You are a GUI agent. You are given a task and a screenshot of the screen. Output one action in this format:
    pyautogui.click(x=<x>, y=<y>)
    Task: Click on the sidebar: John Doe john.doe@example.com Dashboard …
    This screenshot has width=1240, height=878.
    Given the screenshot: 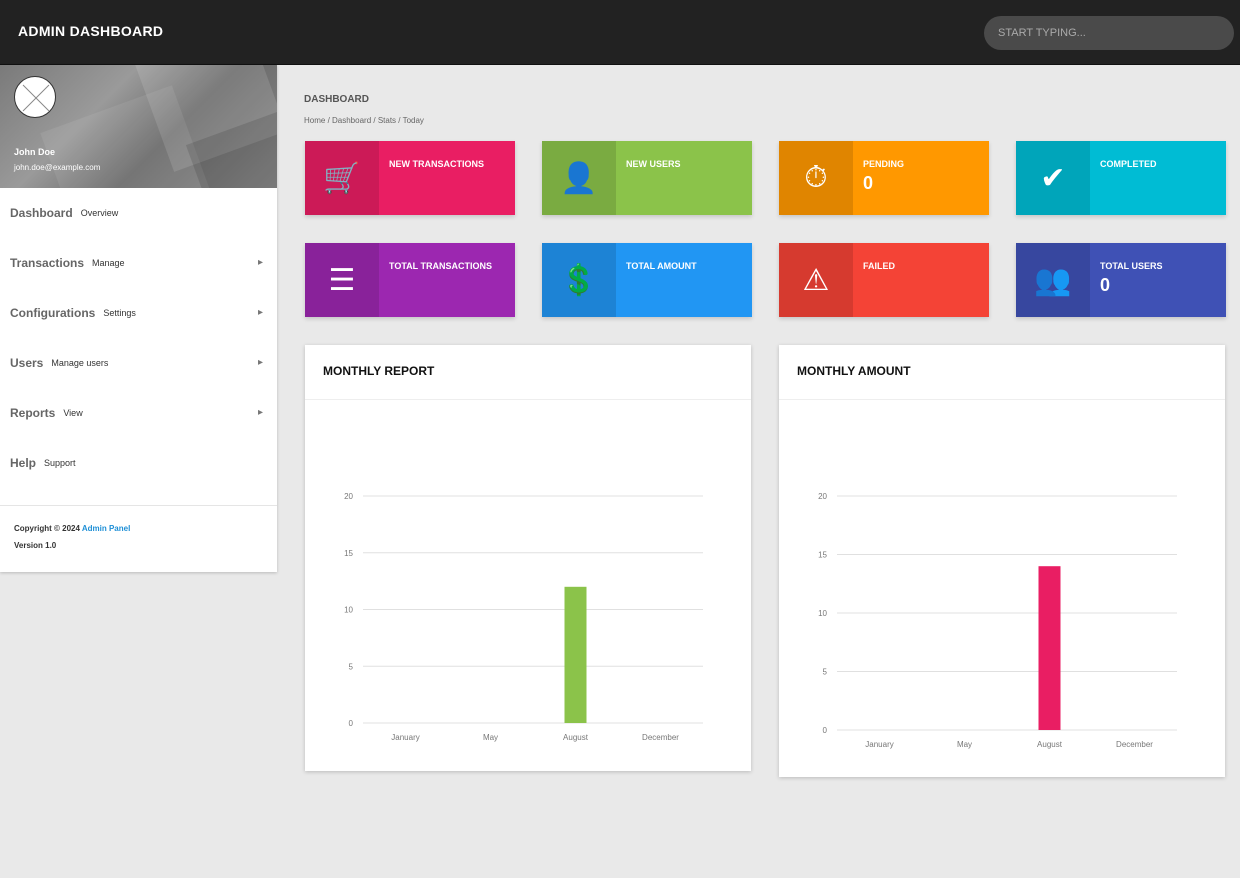 What is the action you would take?
    pyautogui.click(x=138, y=318)
    